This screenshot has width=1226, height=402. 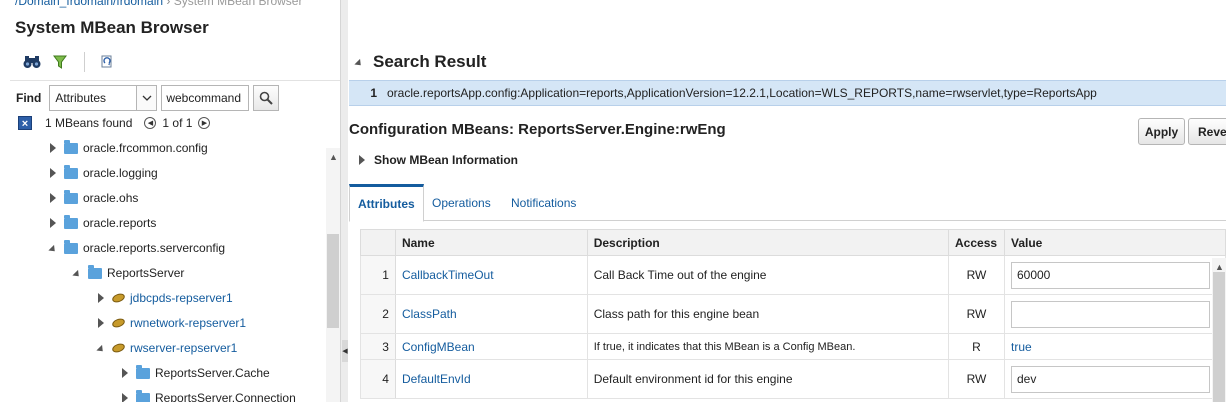 I want to click on close-icon: ×, so click(x=25, y=123).